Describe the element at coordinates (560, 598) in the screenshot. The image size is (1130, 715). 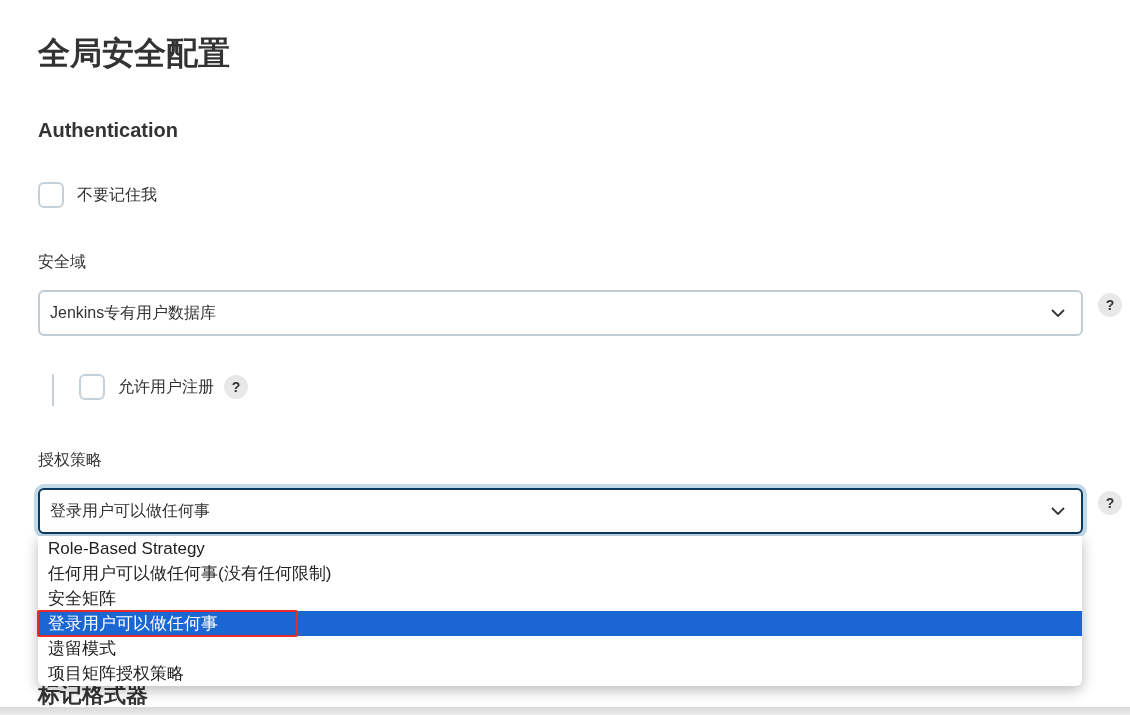
I see `dropdown-option: 安全矩阵` at that location.